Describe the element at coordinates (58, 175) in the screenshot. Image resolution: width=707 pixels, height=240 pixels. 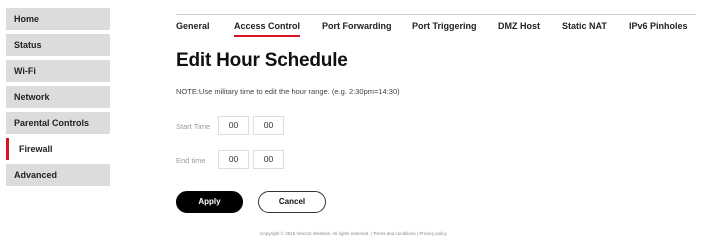
I see `sidebar-item-advanced: Advanced` at that location.